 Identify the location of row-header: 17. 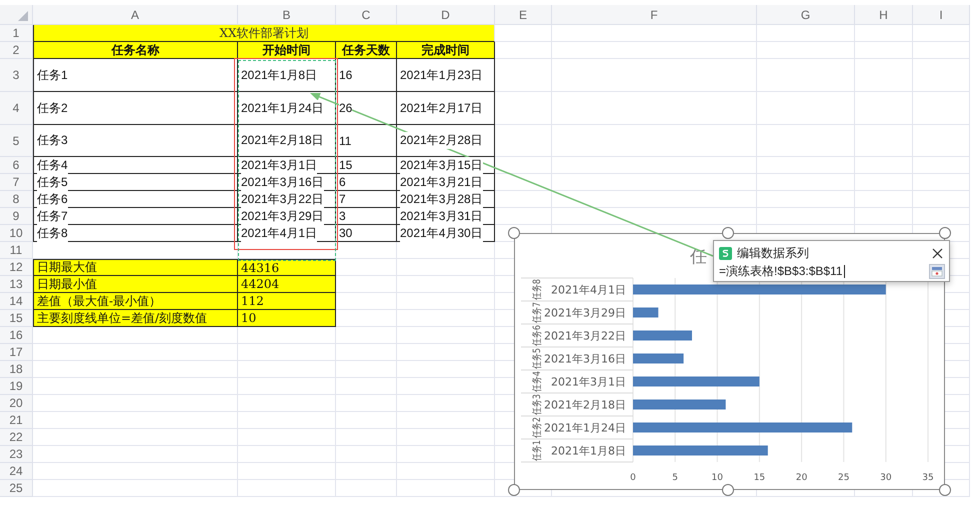
(16, 352).